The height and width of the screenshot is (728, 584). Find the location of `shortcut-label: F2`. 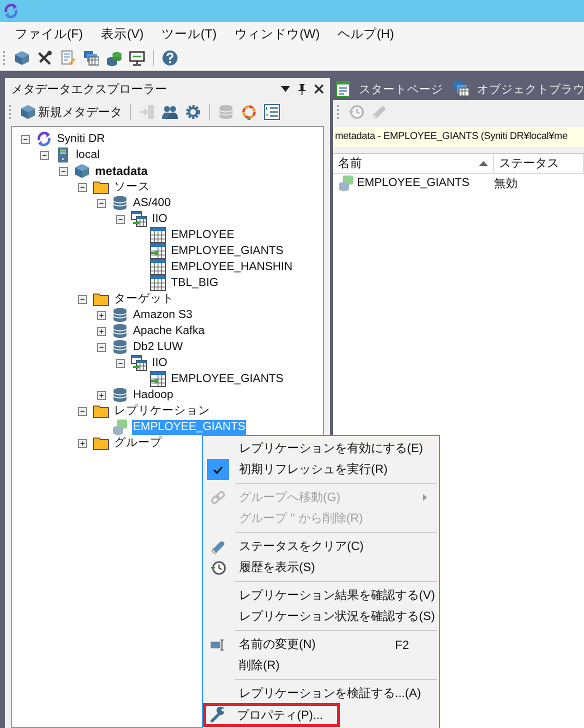

shortcut-label: F2 is located at coordinates (401, 645).